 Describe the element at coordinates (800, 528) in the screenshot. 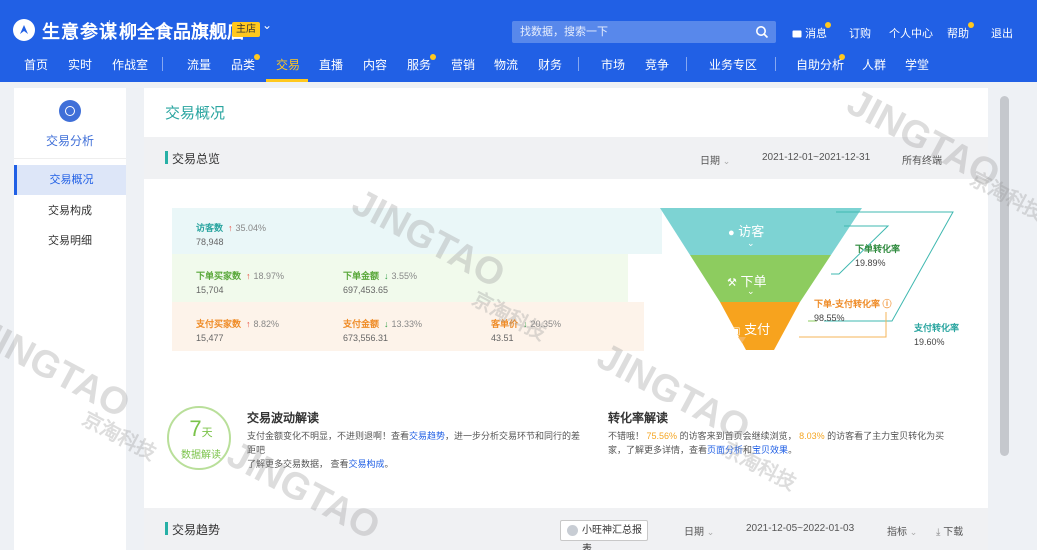

I see `trend-date-range: 2021-12-05~2022-01-03` at that location.